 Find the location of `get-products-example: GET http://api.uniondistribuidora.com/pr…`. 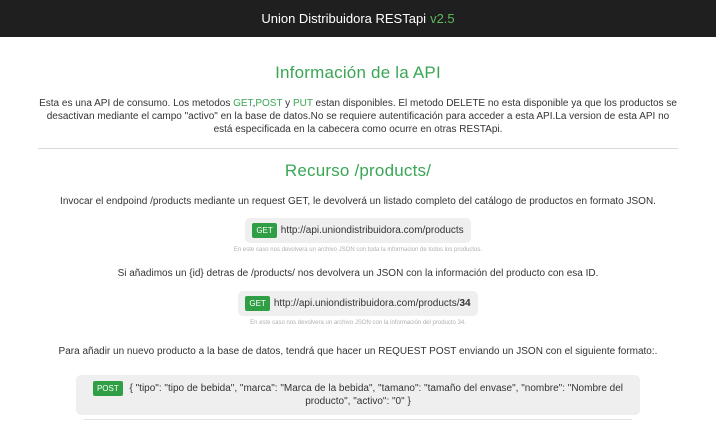

get-products-example: GET http://api.uniondistribuidora.com/pr… is located at coordinates (358, 230).